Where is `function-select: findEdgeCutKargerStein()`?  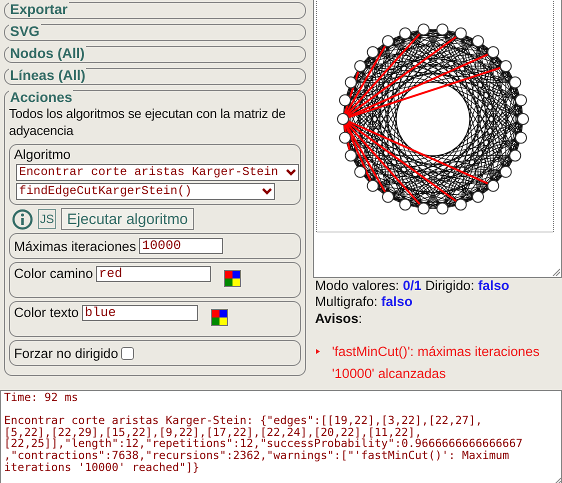
function-select: findEdgeCutKargerStein() is located at coordinates (145, 191).